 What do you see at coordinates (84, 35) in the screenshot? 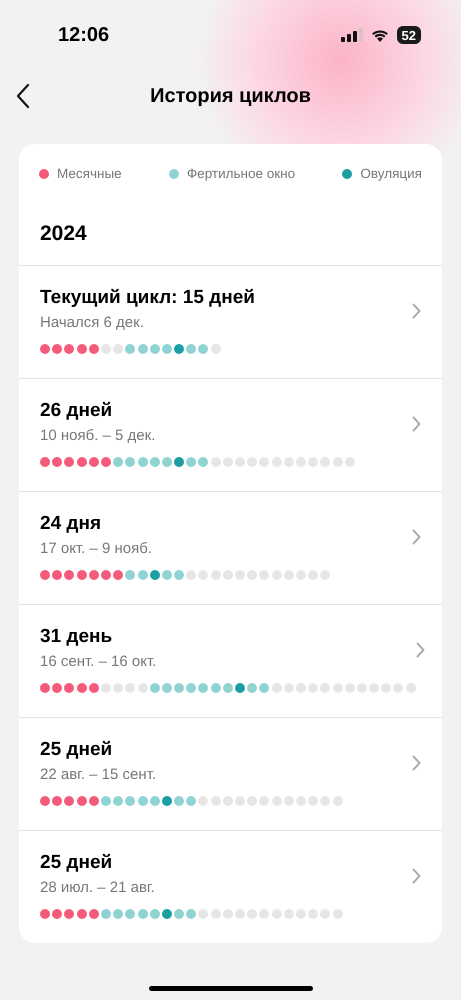
I see `status-time: 12:06` at bounding box center [84, 35].